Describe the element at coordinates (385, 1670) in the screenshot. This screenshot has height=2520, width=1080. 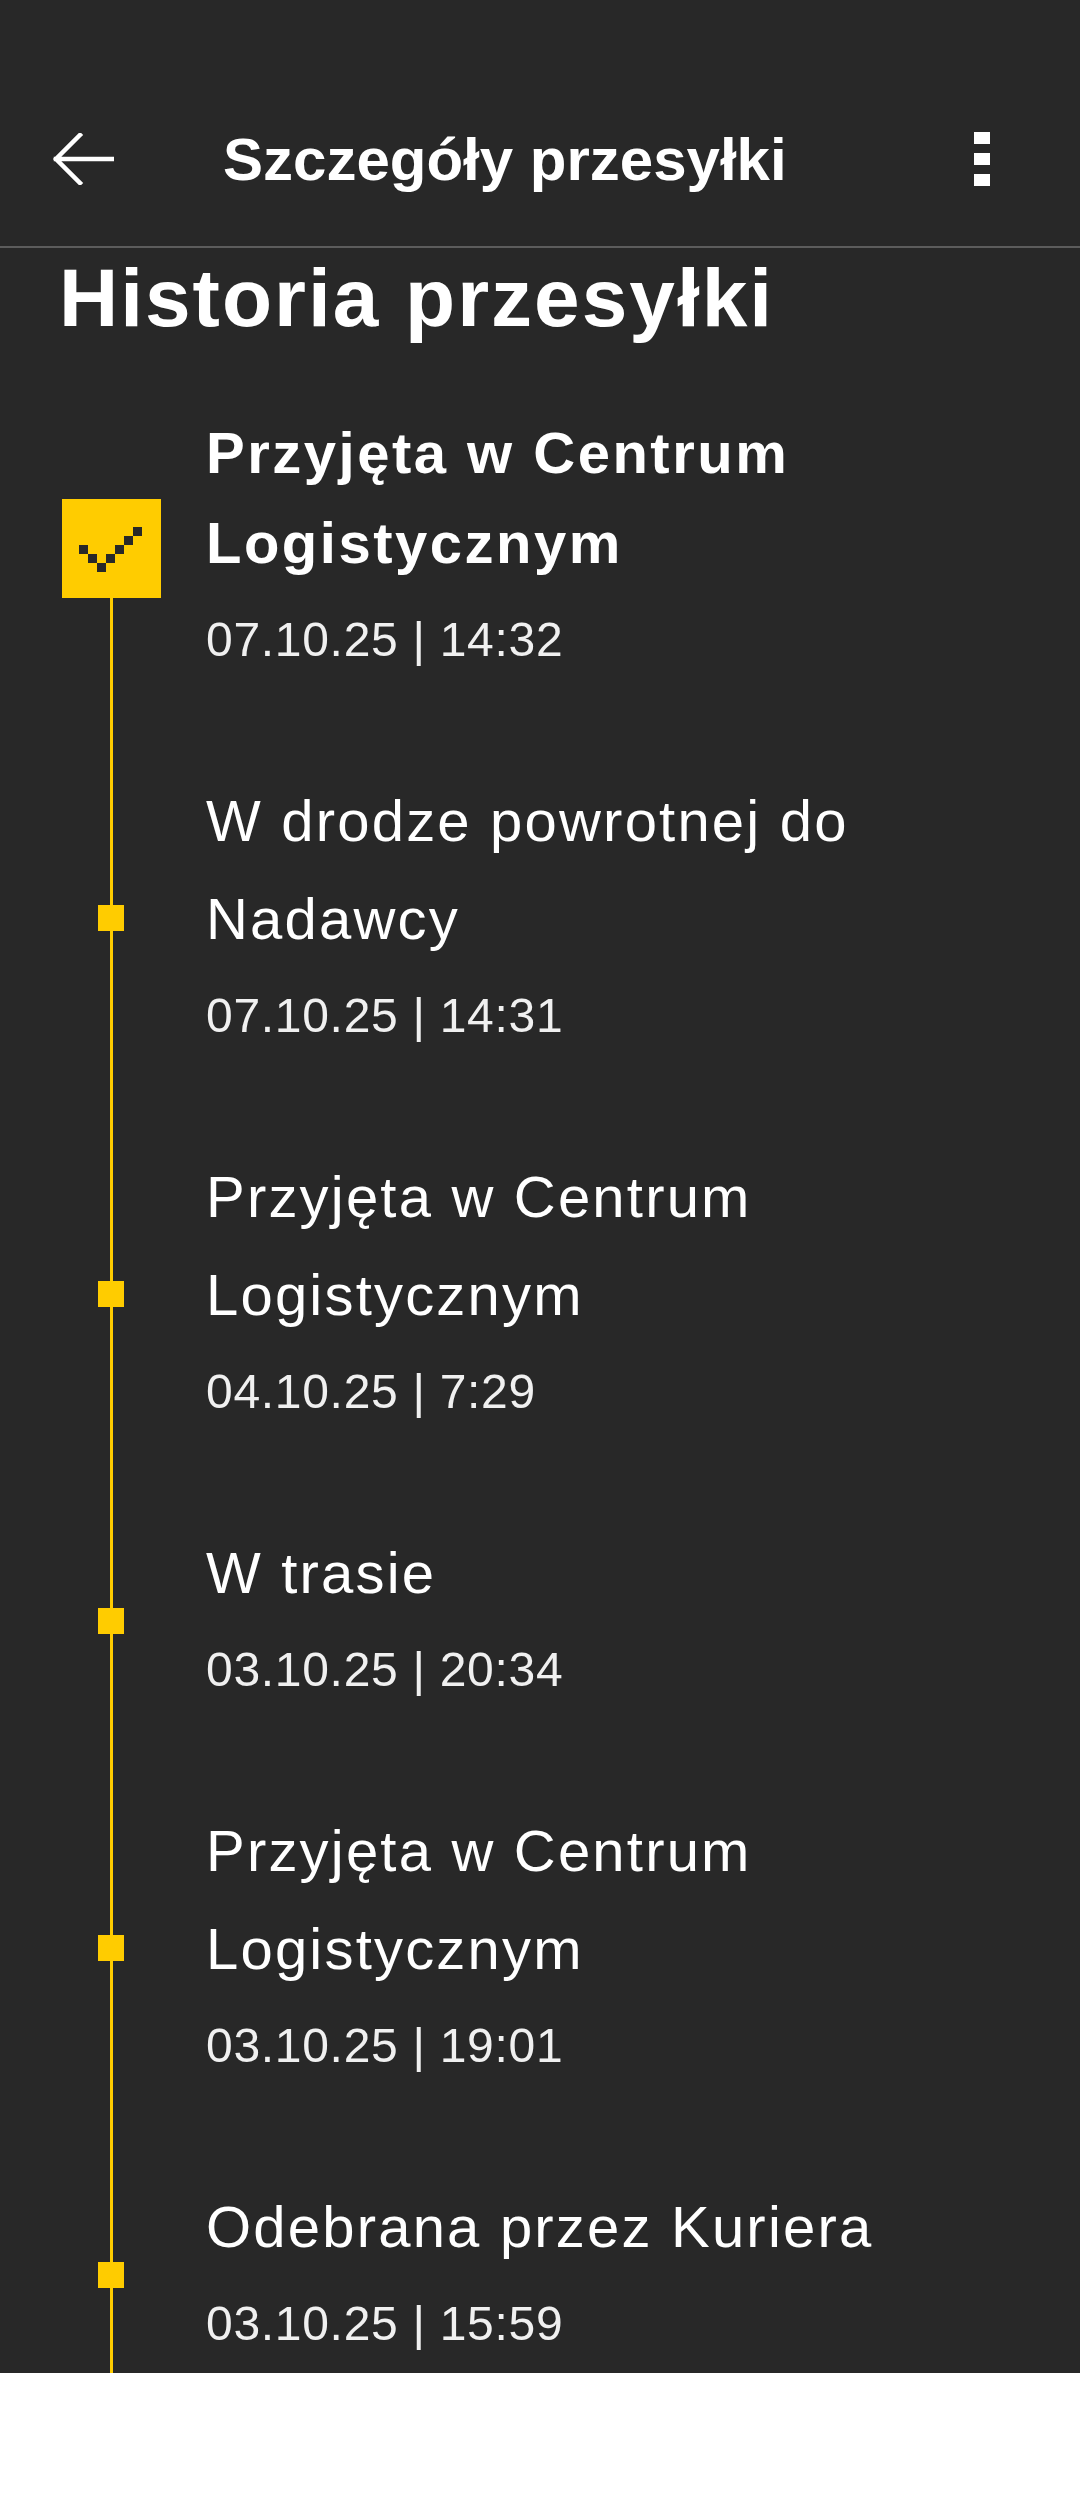
I see `event-date: 03.10.25 | 20:34` at that location.